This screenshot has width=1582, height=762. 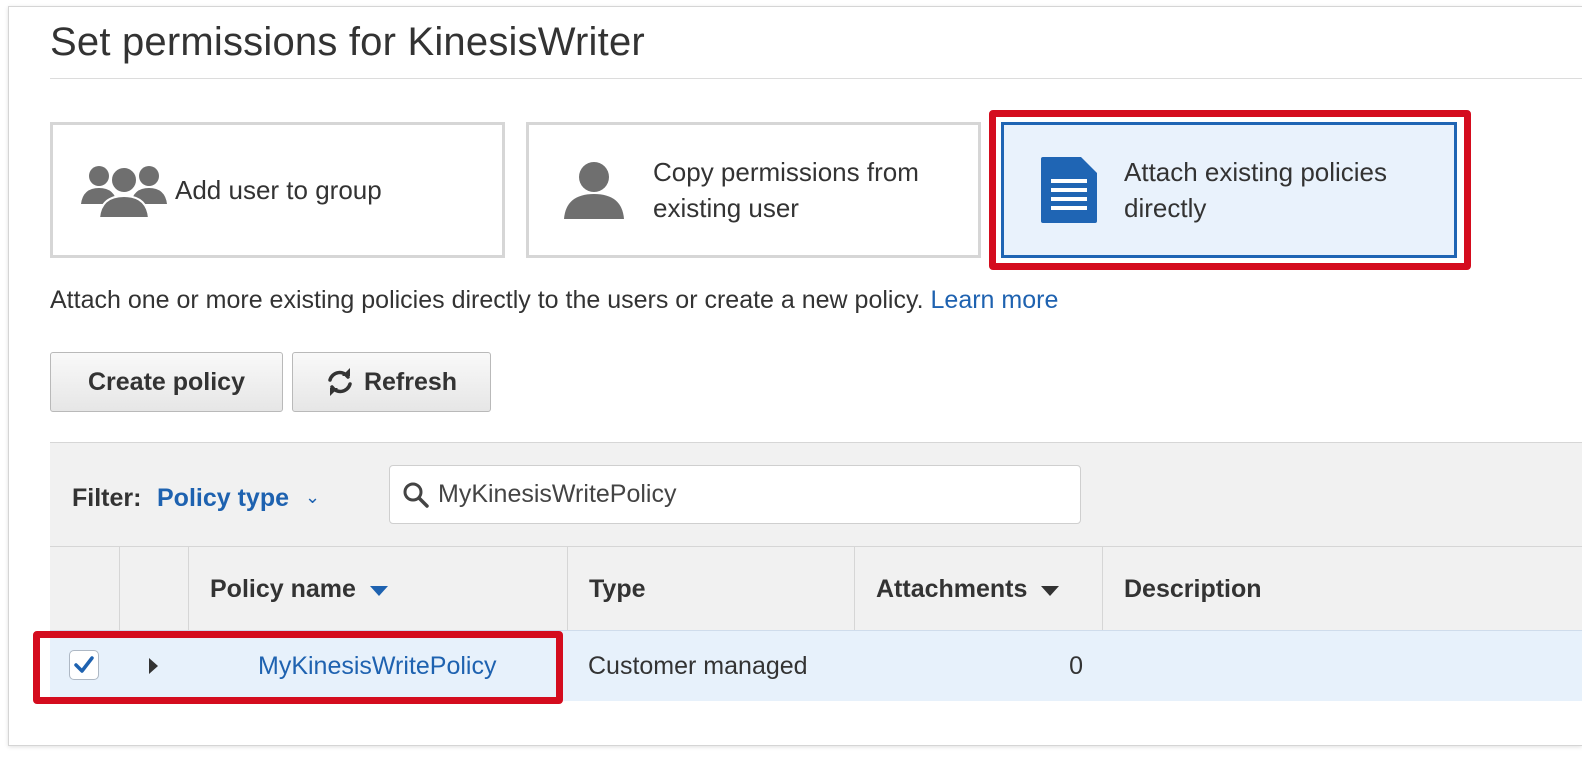 What do you see at coordinates (238, 498) in the screenshot?
I see `policy-type-dropdown: Policy type ⌄` at bounding box center [238, 498].